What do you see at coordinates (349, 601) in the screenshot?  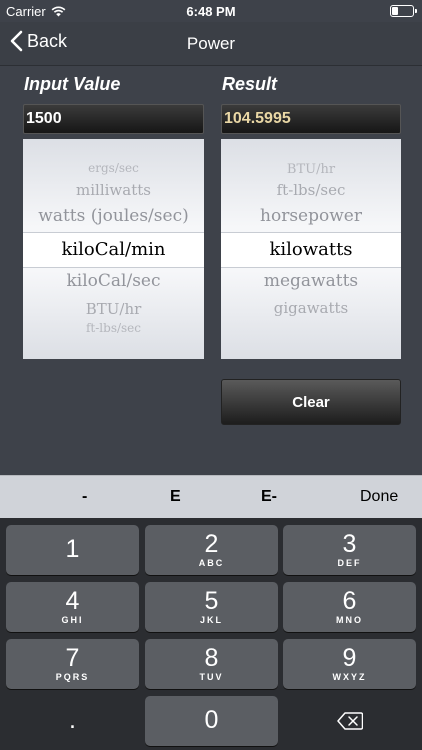 I see `key-digit: 6` at bounding box center [349, 601].